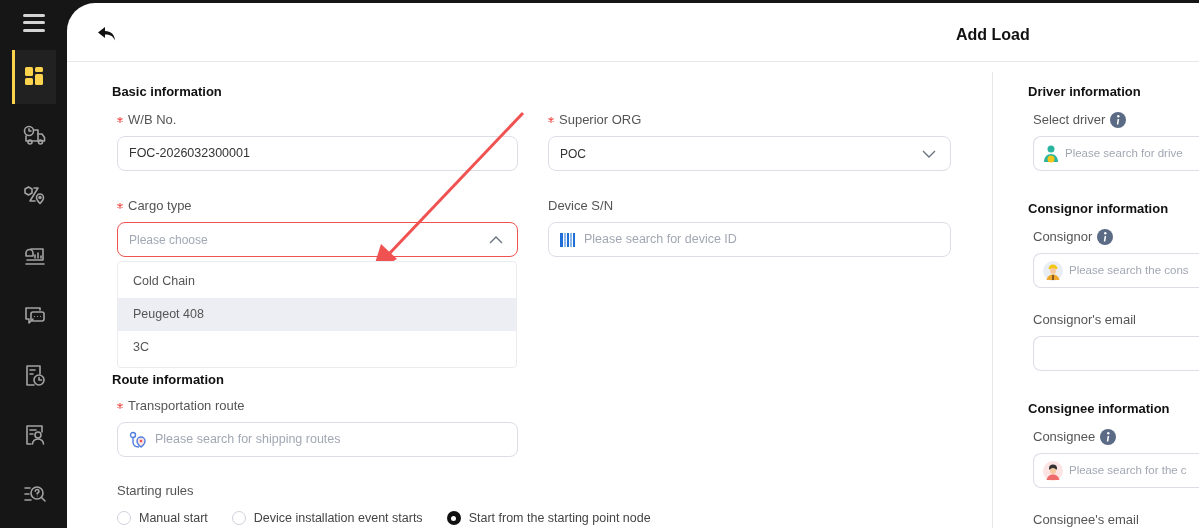 This screenshot has width=1199, height=528. Describe the element at coordinates (156, 489) in the screenshot. I see `field-label: Starting rules` at that location.